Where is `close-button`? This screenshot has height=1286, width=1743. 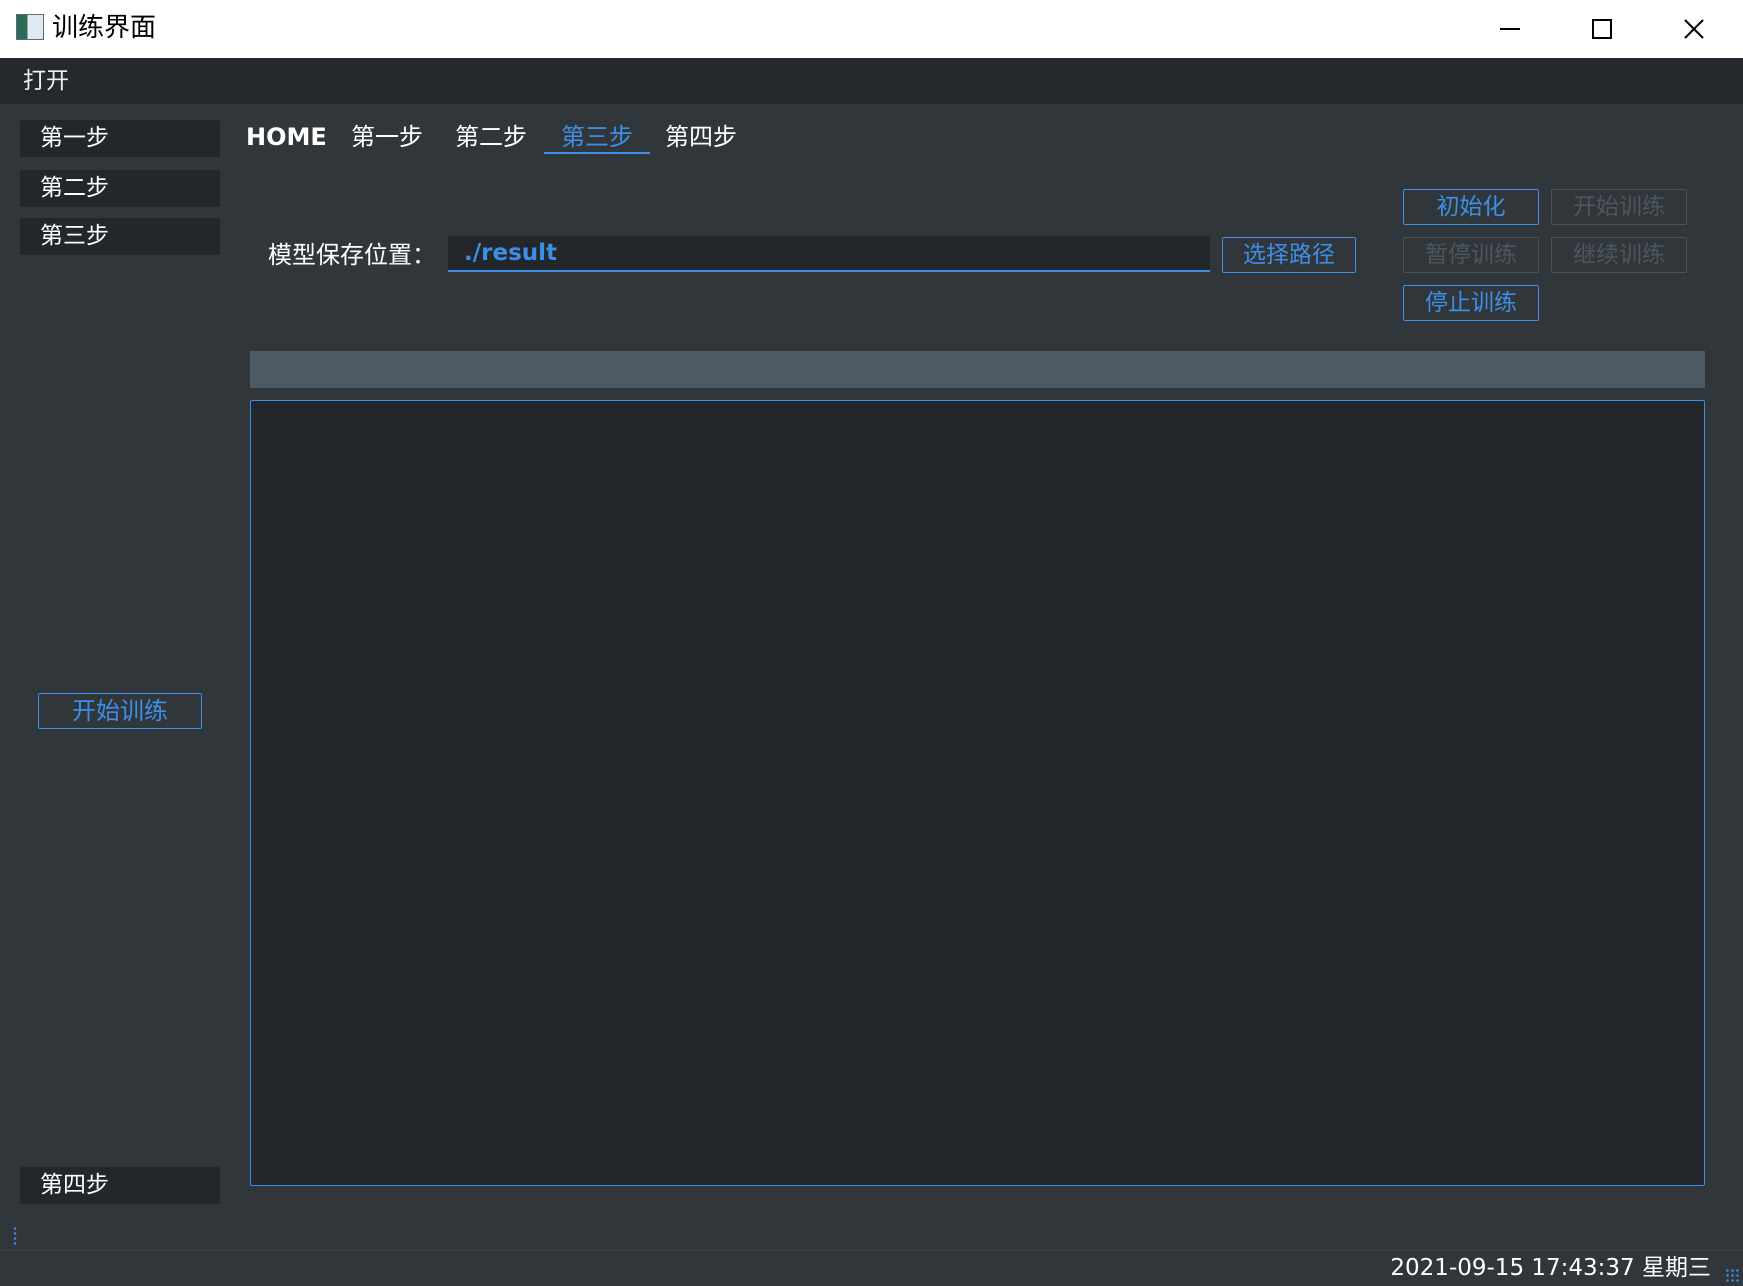
close-button is located at coordinates (1694, 29).